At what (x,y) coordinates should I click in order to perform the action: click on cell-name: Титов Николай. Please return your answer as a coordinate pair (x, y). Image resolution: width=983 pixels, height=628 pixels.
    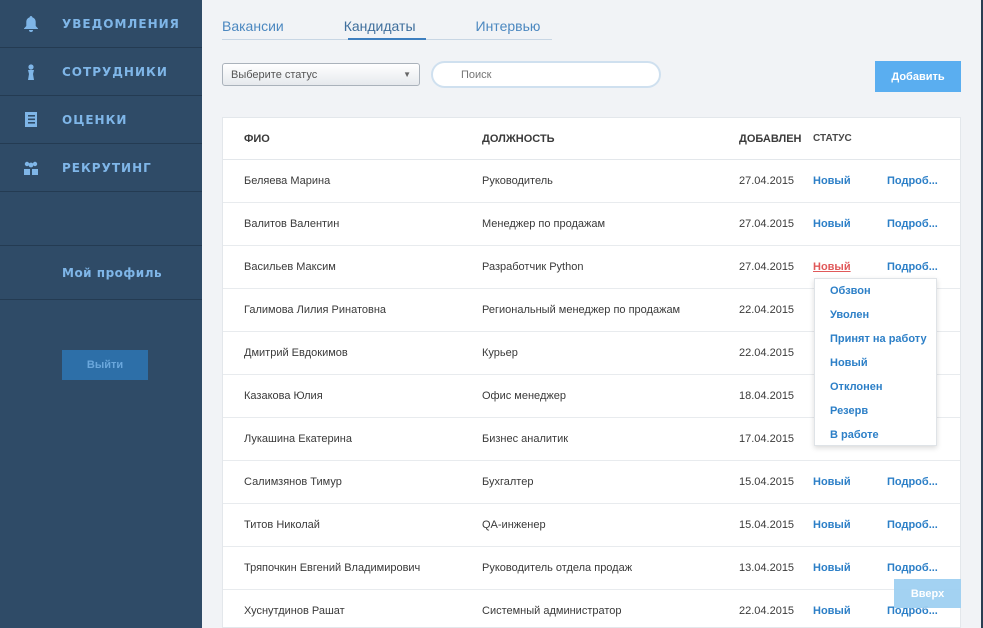
    Looking at the image, I should click on (282, 525).